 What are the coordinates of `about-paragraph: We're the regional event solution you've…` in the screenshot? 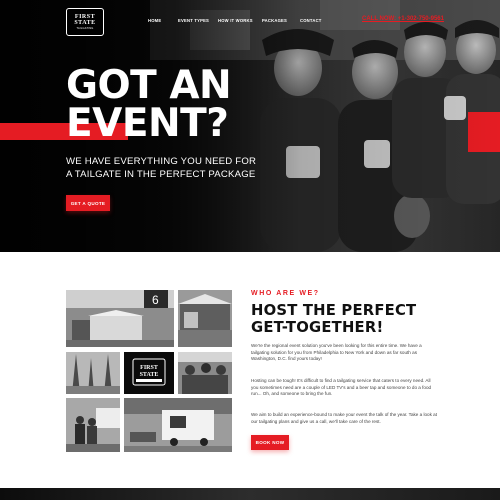 It's located at (336, 352).